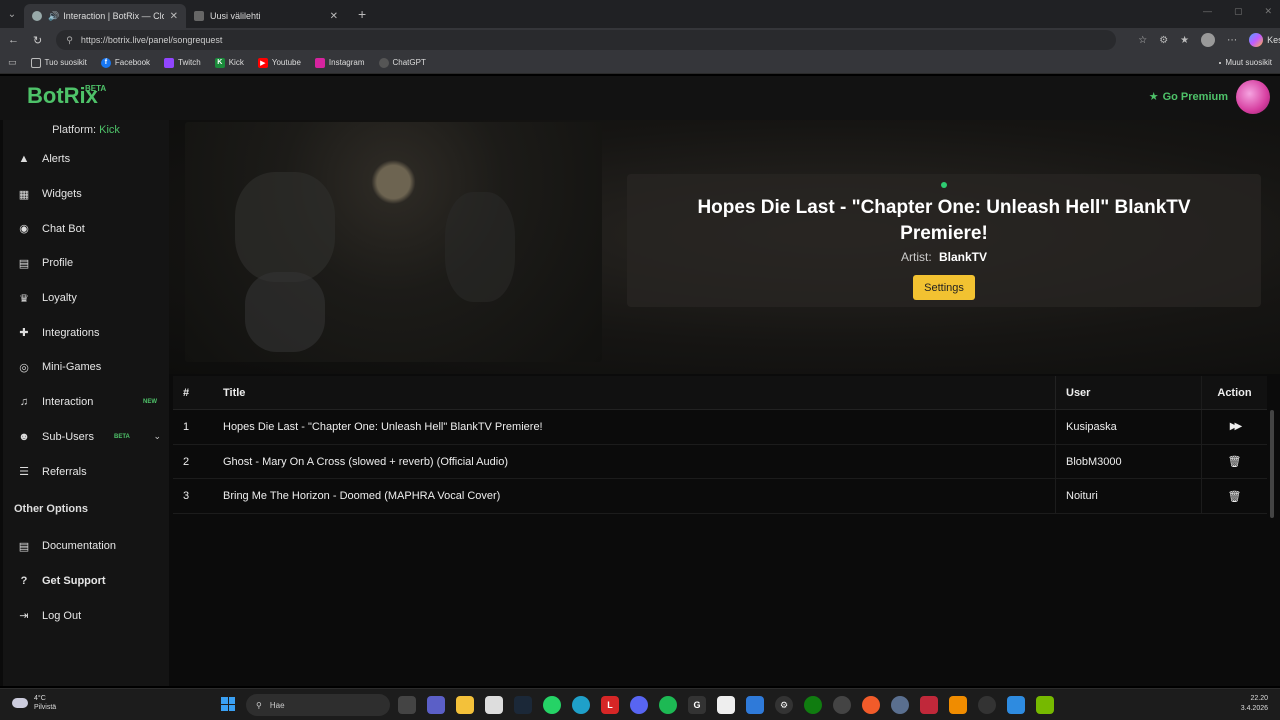 The width and height of the screenshot is (1280, 720). What do you see at coordinates (1045, 705) in the screenshot?
I see `nvidia-icon` at bounding box center [1045, 705].